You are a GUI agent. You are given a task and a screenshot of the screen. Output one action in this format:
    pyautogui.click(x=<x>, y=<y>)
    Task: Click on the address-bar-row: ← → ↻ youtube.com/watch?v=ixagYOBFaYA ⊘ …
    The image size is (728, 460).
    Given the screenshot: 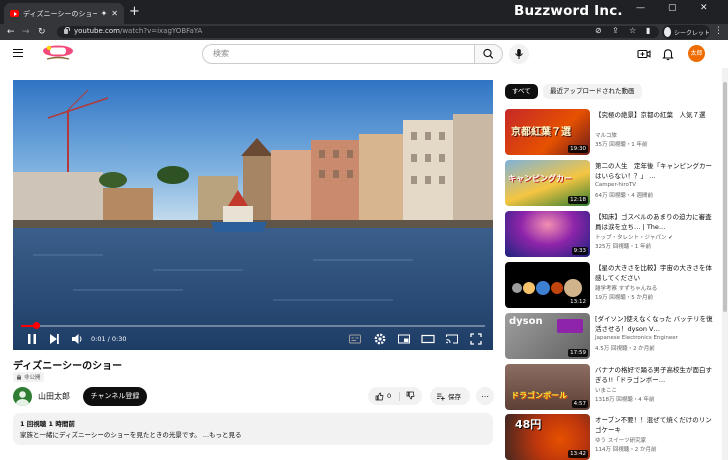 What is the action you would take?
    pyautogui.click(x=364, y=32)
    